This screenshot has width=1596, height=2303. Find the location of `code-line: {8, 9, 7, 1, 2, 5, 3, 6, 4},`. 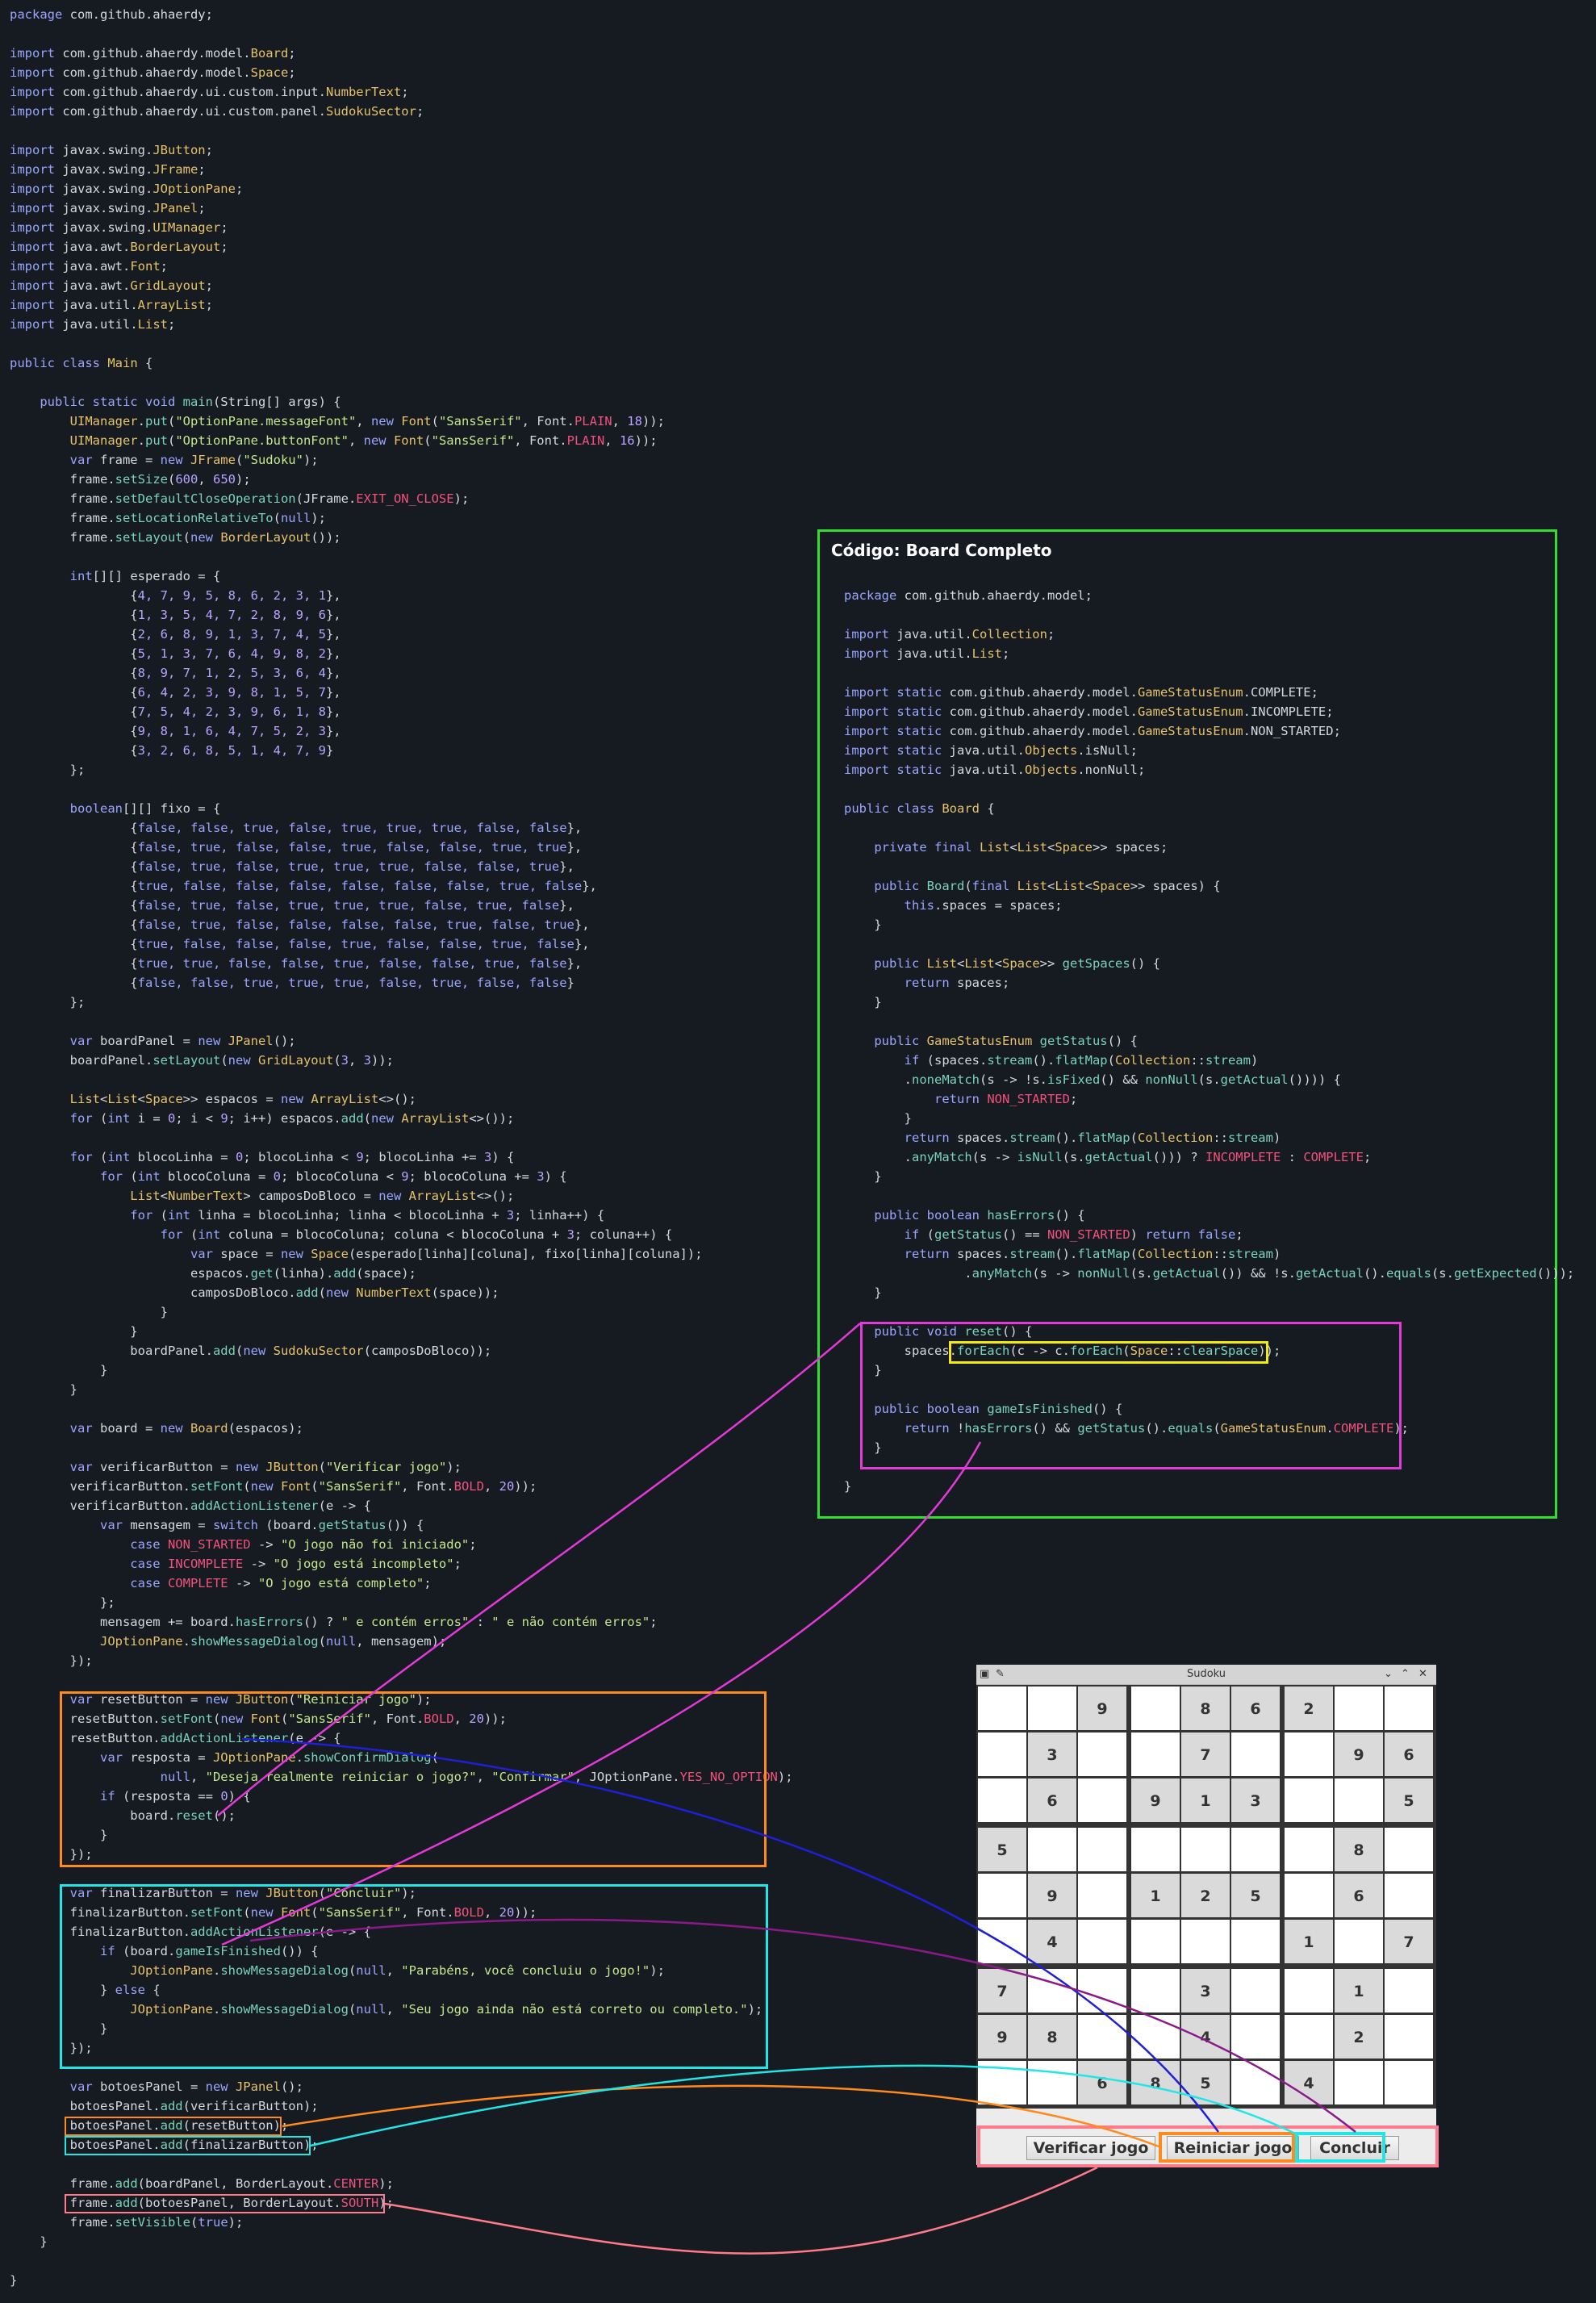

code-line: {8, 9, 7, 1, 2, 5, 3, 6, 4}, is located at coordinates (401, 673).